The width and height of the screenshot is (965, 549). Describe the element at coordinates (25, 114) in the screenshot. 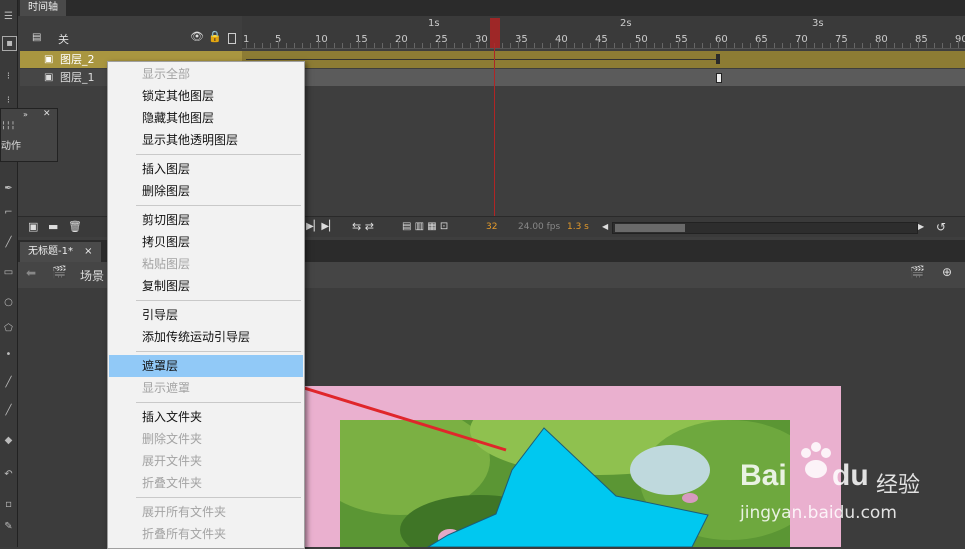

I see `collapse-icon: »` at that location.